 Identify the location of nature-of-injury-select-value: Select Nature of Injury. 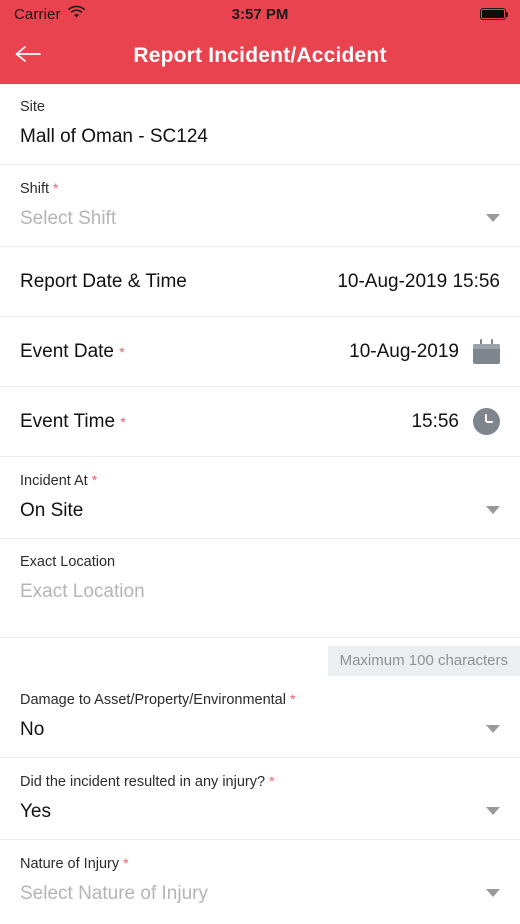
(260, 896).